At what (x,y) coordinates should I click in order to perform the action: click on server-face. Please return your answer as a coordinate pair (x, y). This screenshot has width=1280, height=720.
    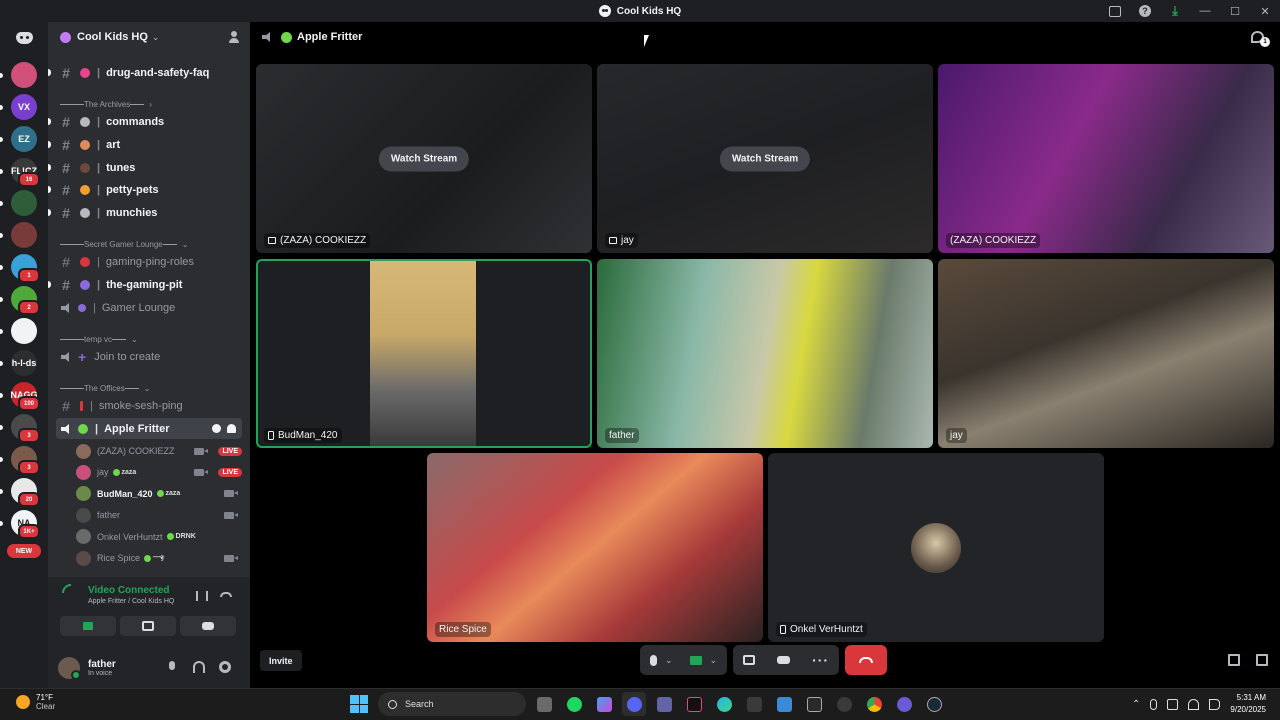
    Looking at the image, I should click on (18, 331).